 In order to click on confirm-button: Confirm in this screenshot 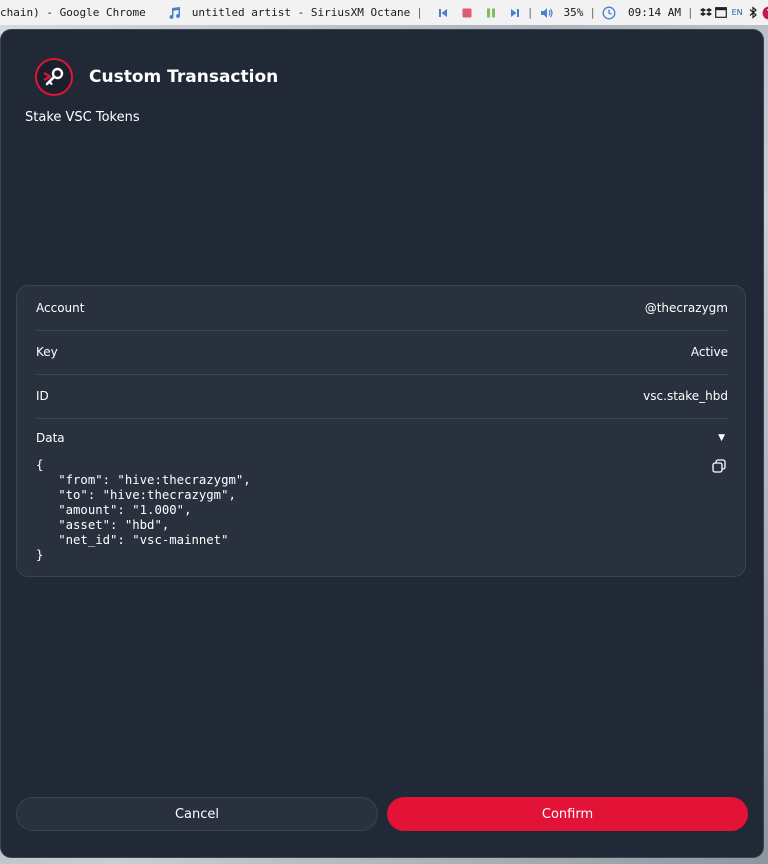, I will do `click(567, 814)`.